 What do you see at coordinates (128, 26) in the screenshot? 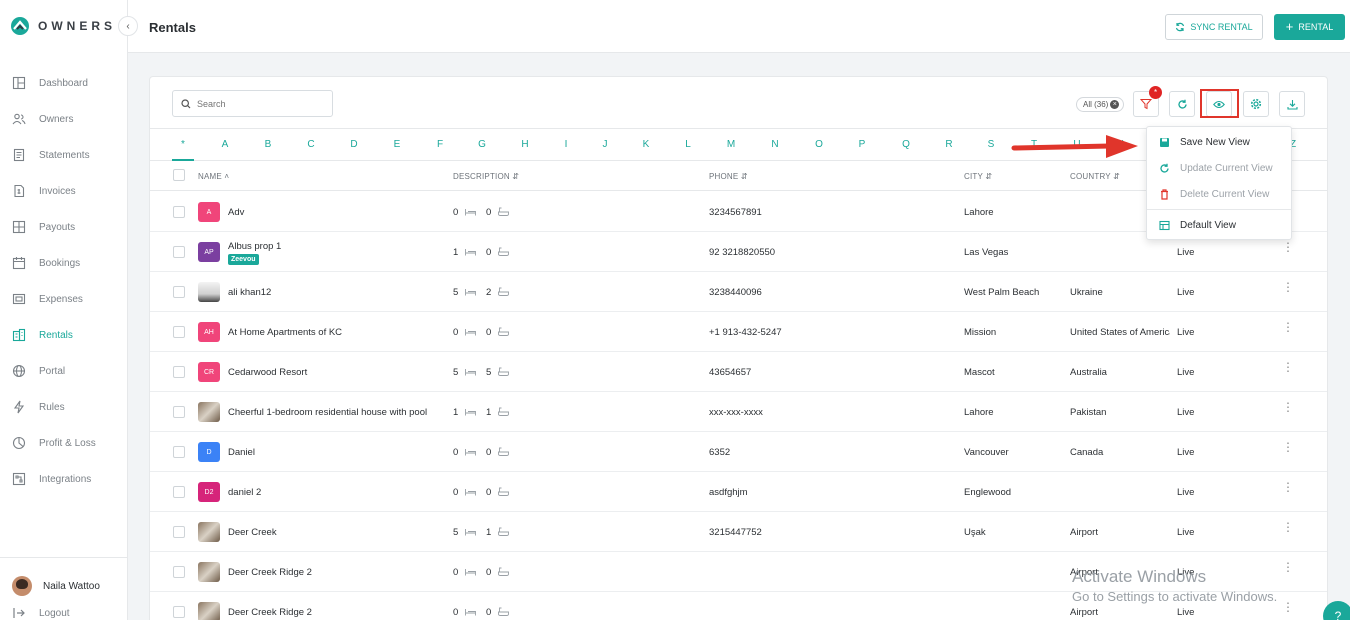
I see `collapse-sidebar-button: ‹` at bounding box center [128, 26].